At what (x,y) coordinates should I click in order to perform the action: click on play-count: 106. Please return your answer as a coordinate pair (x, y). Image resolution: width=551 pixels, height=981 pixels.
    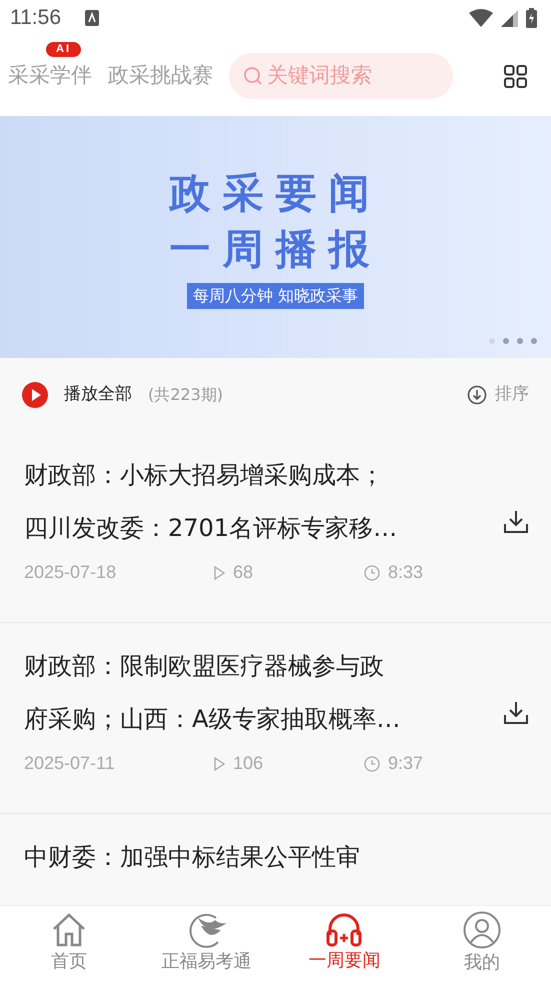
    Looking at the image, I should click on (248, 763).